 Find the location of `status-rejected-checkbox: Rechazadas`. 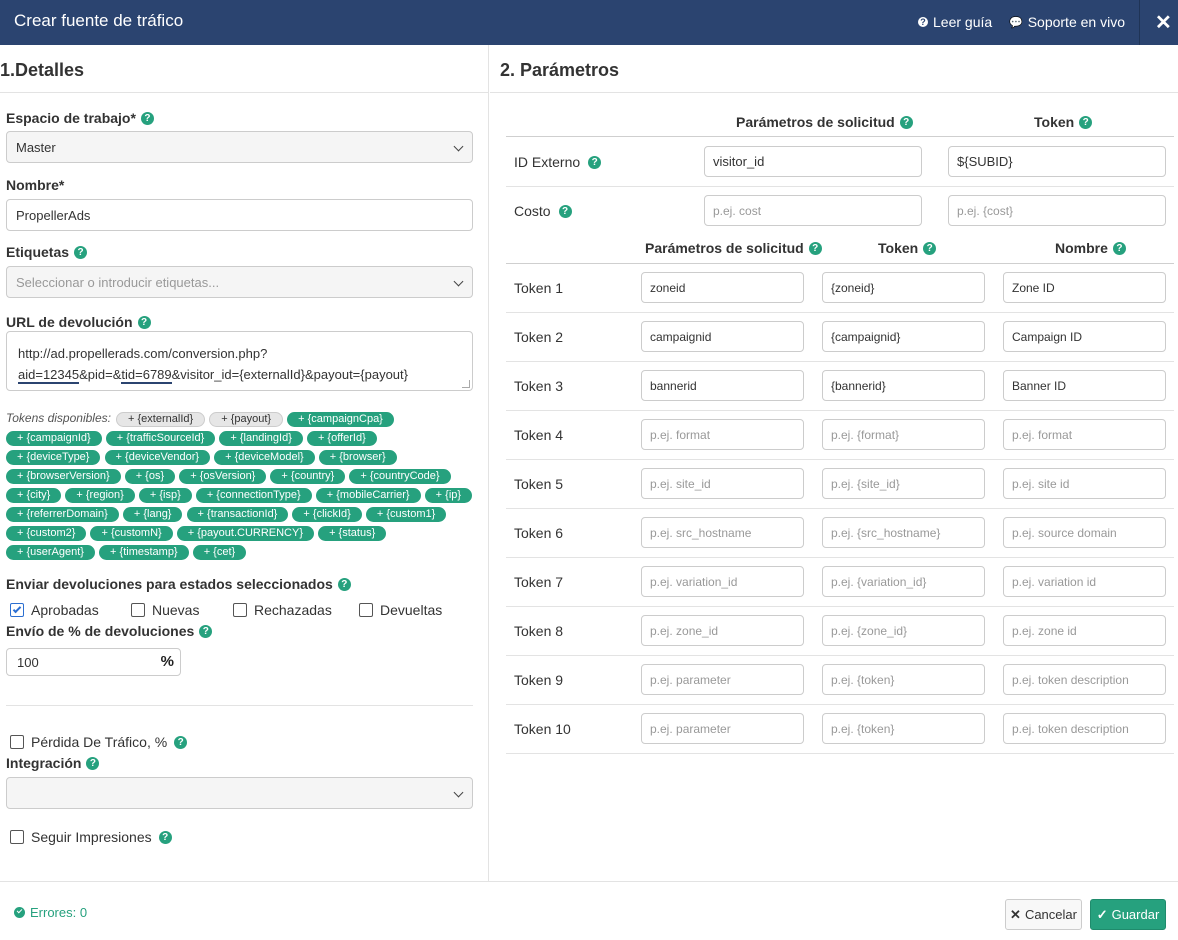

status-rejected-checkbox: Rechazadas is located at coordinates (282, 610).